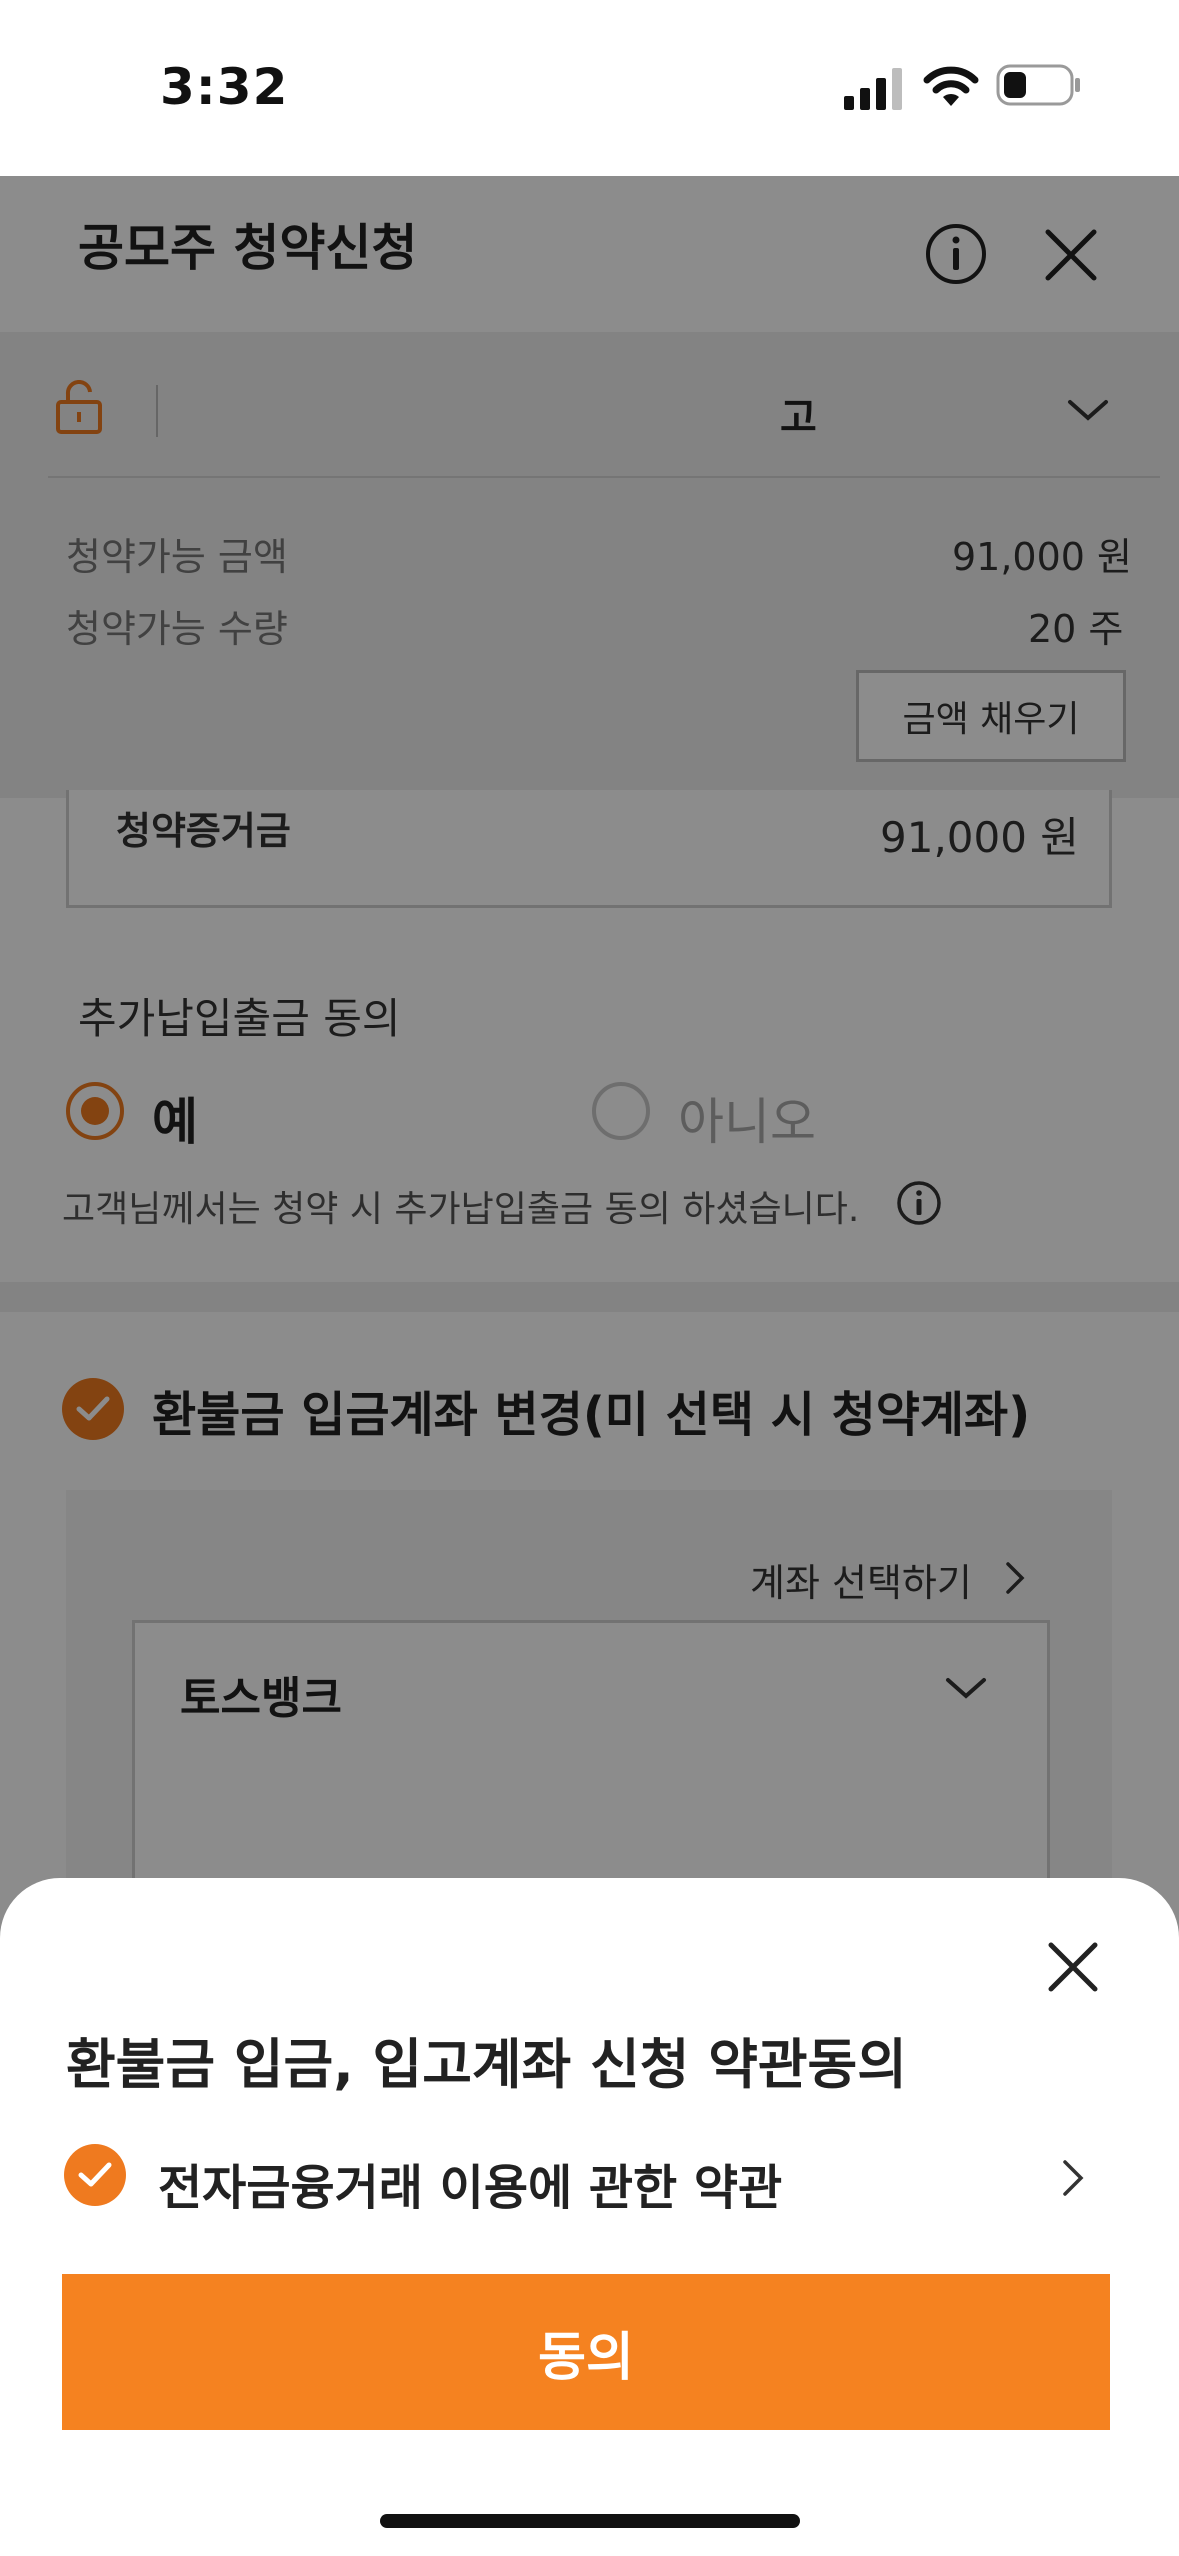  I want to click on signal-icon, so click(873, 89).